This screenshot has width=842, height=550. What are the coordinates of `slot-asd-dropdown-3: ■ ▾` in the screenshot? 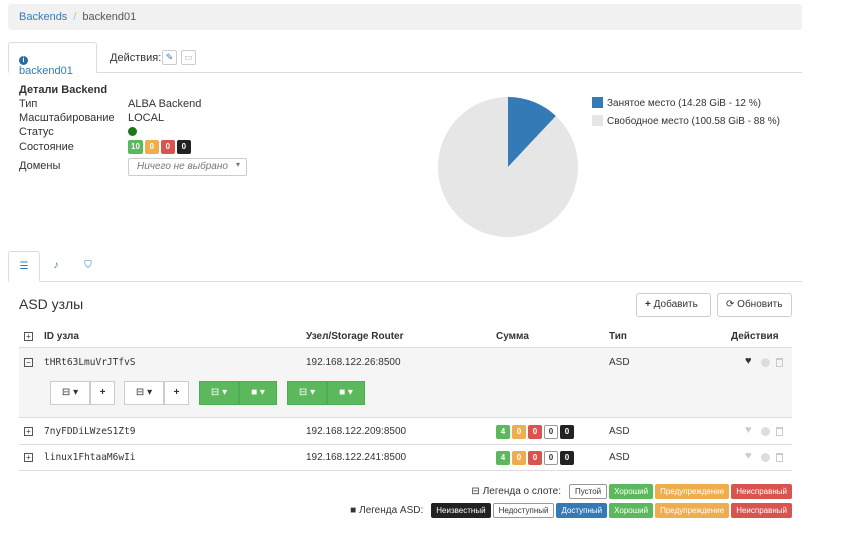 It's located at (258, 393).